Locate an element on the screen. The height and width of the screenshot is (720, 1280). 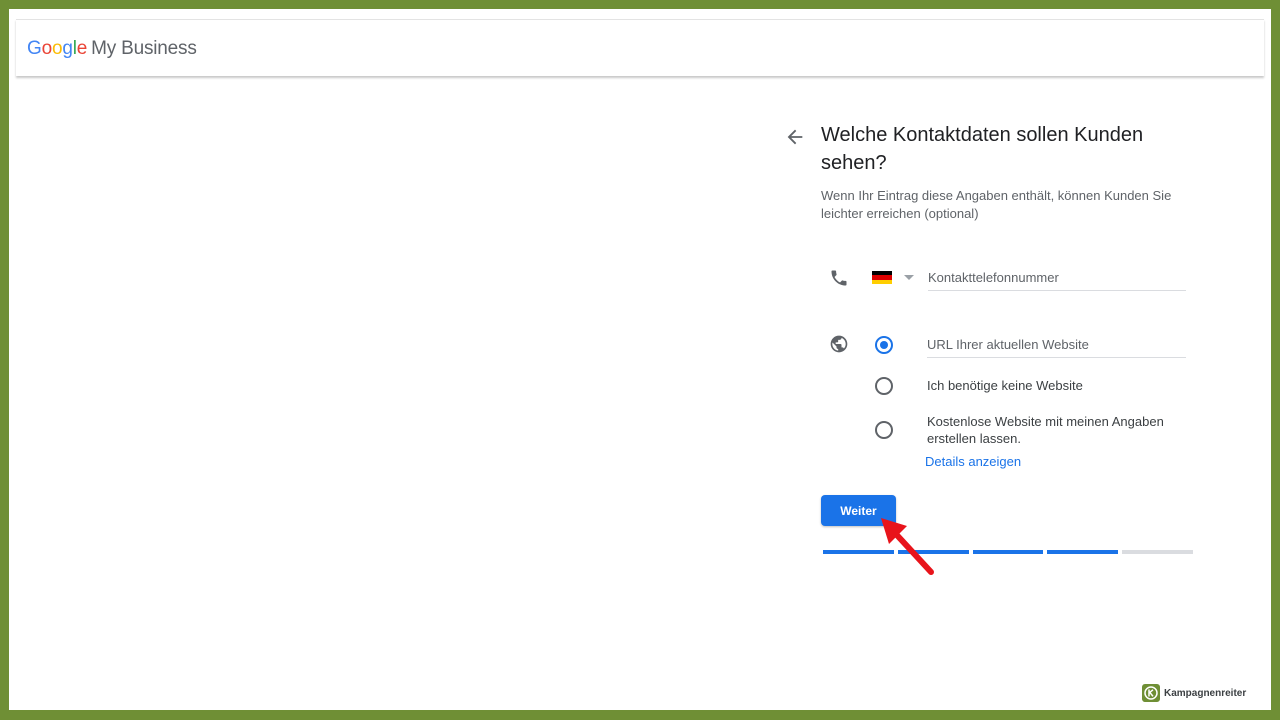
back-arrow-icon is located at coordinates (795, 137).